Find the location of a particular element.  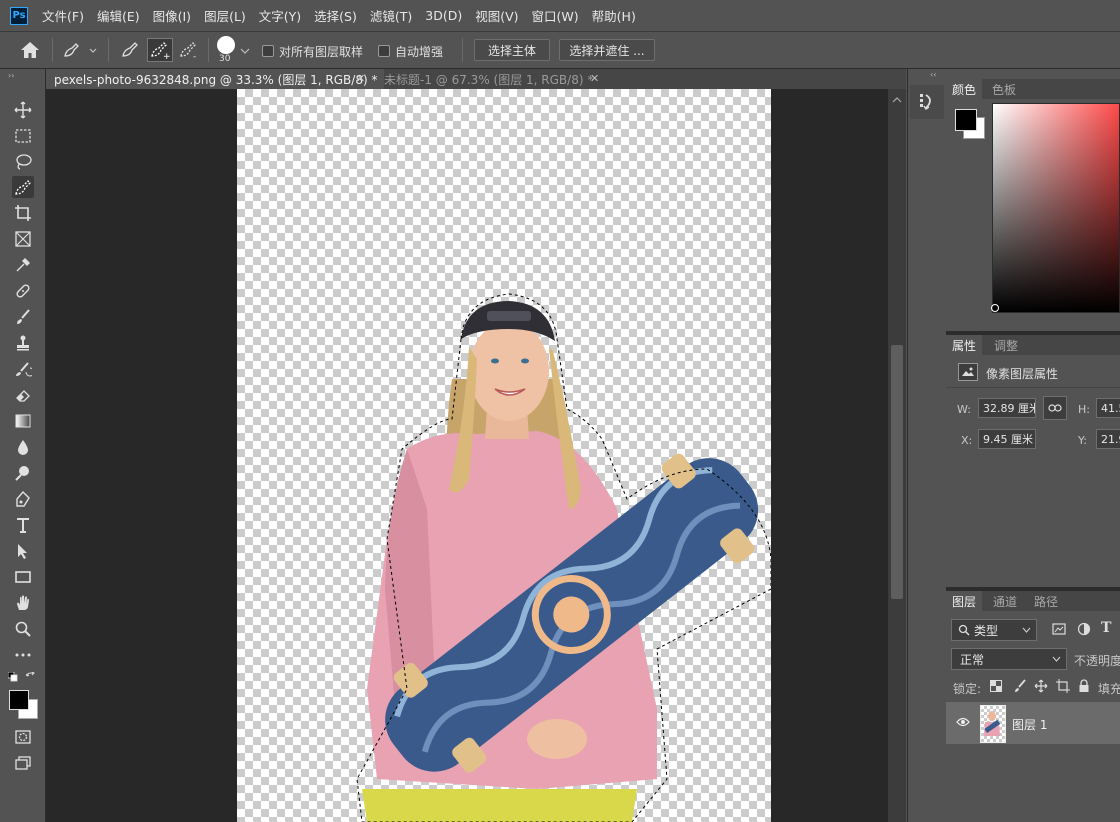

filter-adjustment-icon is located at coordinates (1084, 630).